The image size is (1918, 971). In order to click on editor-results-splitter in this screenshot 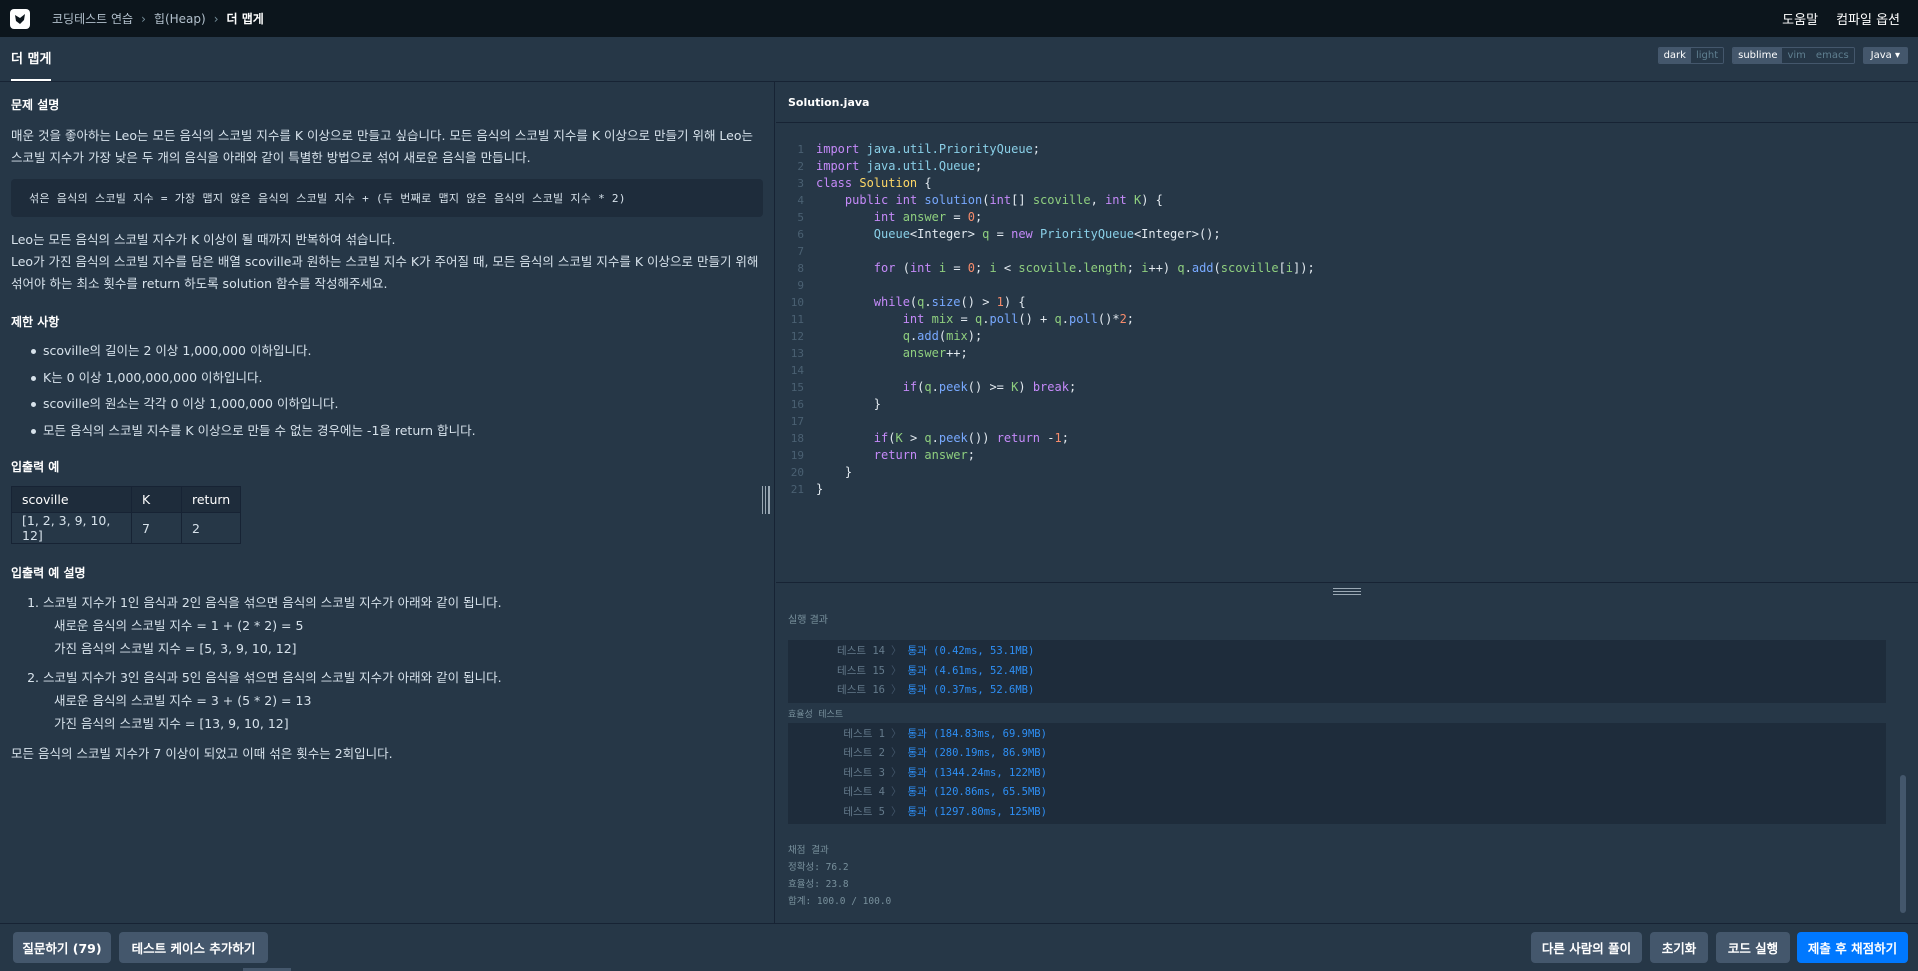, I will do `click(1347, 590)`.